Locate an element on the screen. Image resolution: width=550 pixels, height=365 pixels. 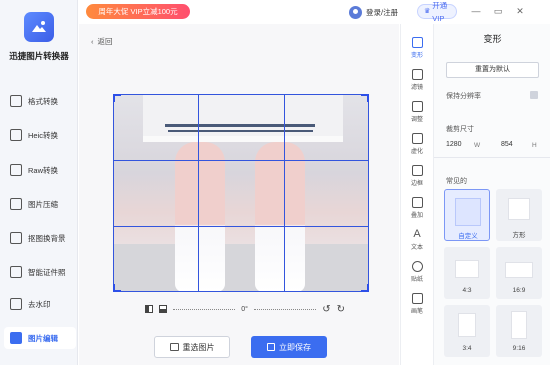
cutout-icon is located at coordinates (16, 238).